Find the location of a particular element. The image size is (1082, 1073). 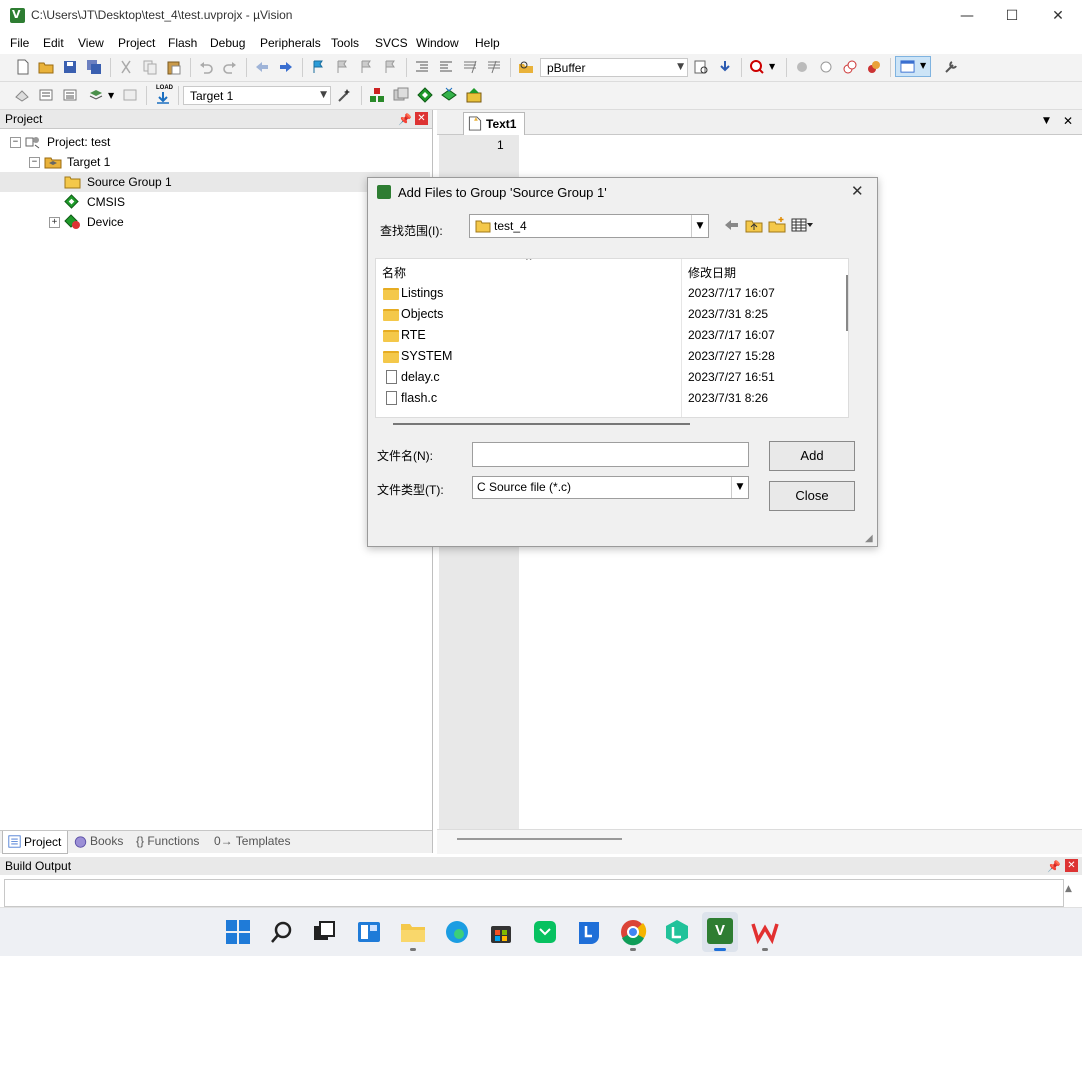

file-name-input is located at coordinates (612, 454).